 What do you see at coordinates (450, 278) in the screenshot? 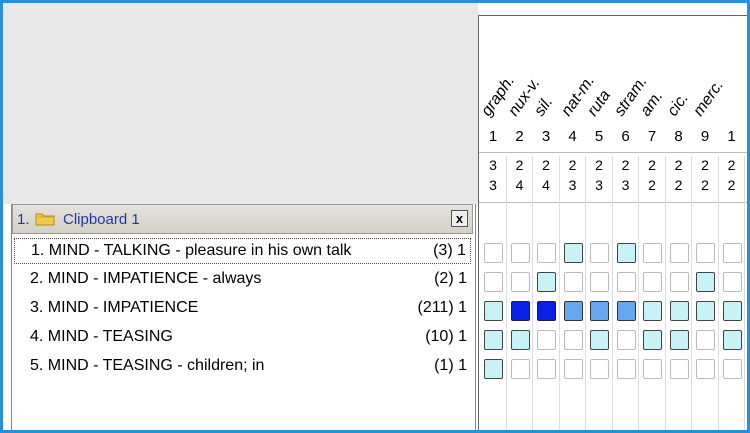
I see `rubric-count: (2) 1` at bounding box center [450, 278].